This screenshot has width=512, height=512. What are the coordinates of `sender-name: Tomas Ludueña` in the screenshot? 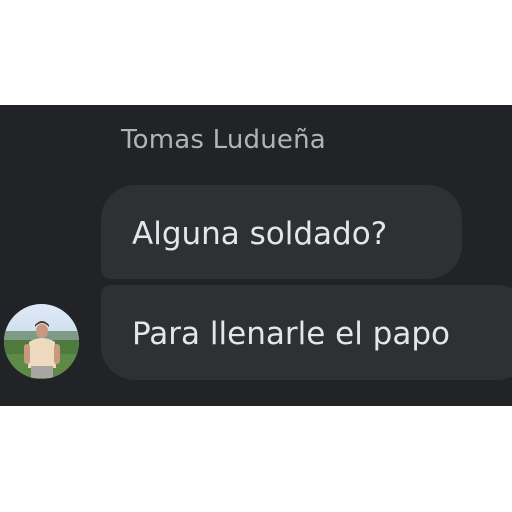 It's located at (223, 140).